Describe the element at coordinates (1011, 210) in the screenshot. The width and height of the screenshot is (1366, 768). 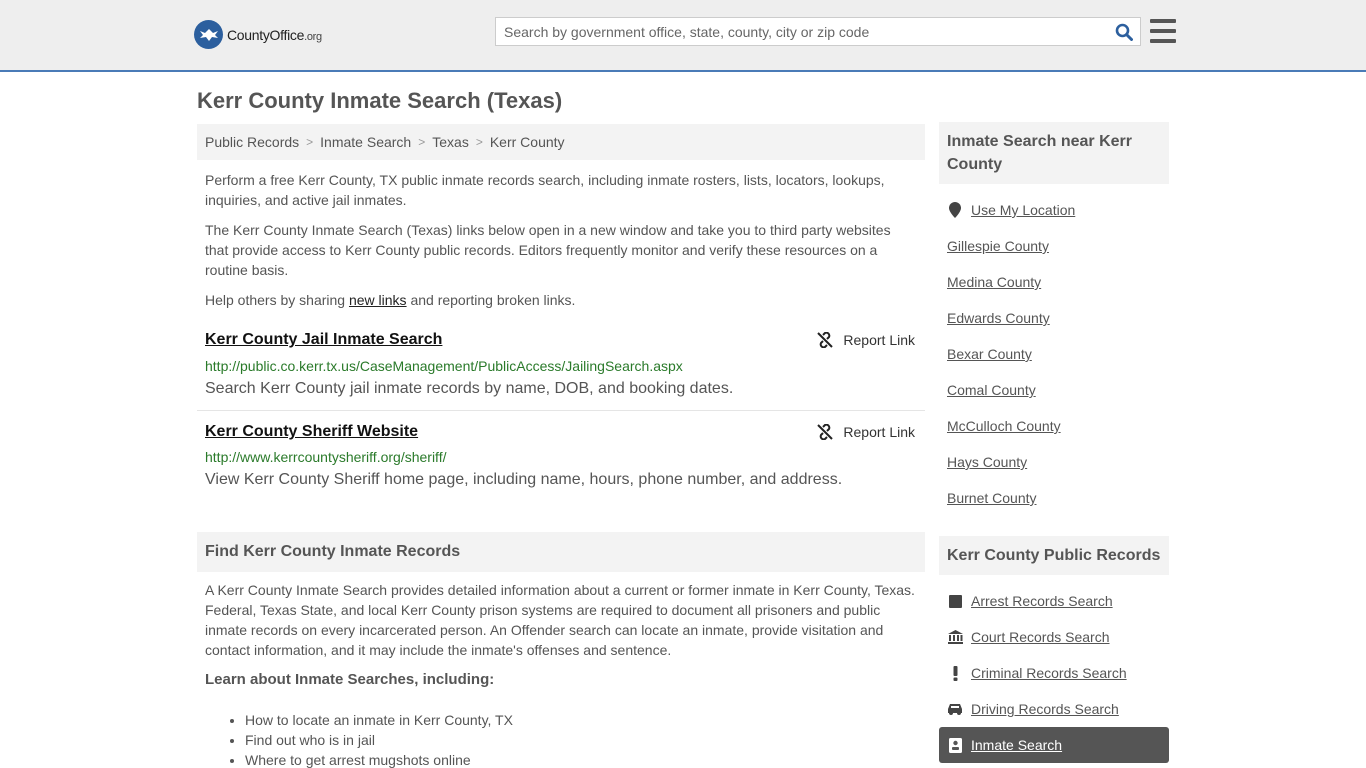
I see `use-my-location-link: Use My Location` at that location.